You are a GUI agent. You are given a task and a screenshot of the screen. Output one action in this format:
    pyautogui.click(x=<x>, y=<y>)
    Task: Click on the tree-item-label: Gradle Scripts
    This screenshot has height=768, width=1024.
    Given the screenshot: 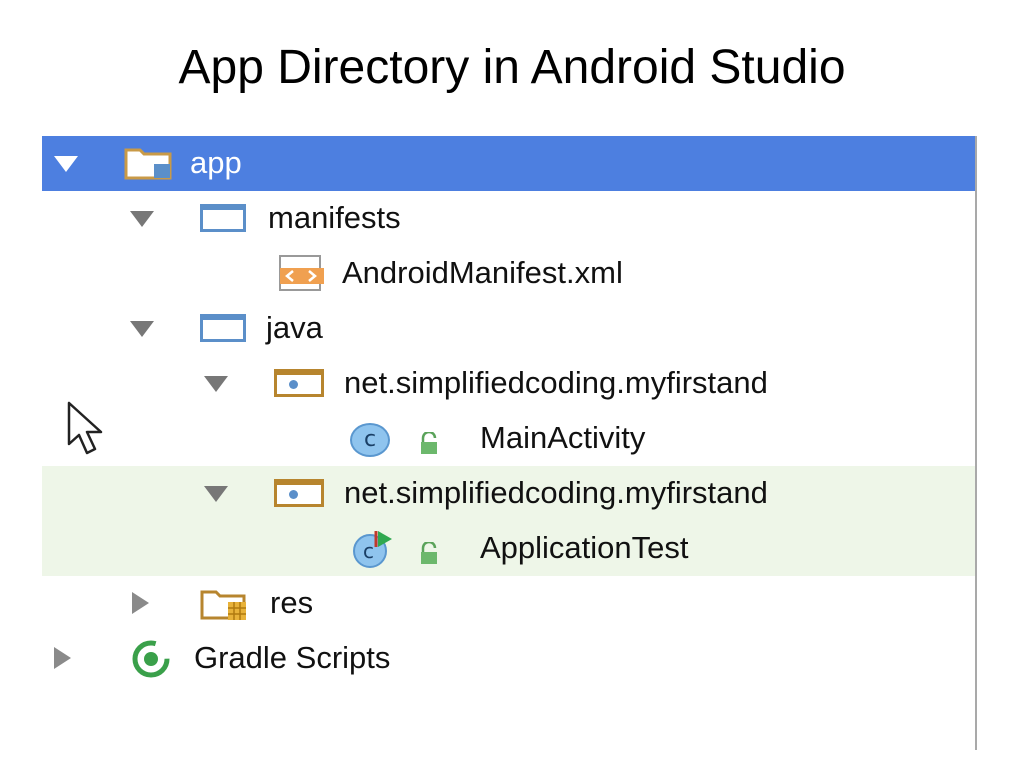 What is the action you would take?
    pyautogui.click(x=292, y=657)
    